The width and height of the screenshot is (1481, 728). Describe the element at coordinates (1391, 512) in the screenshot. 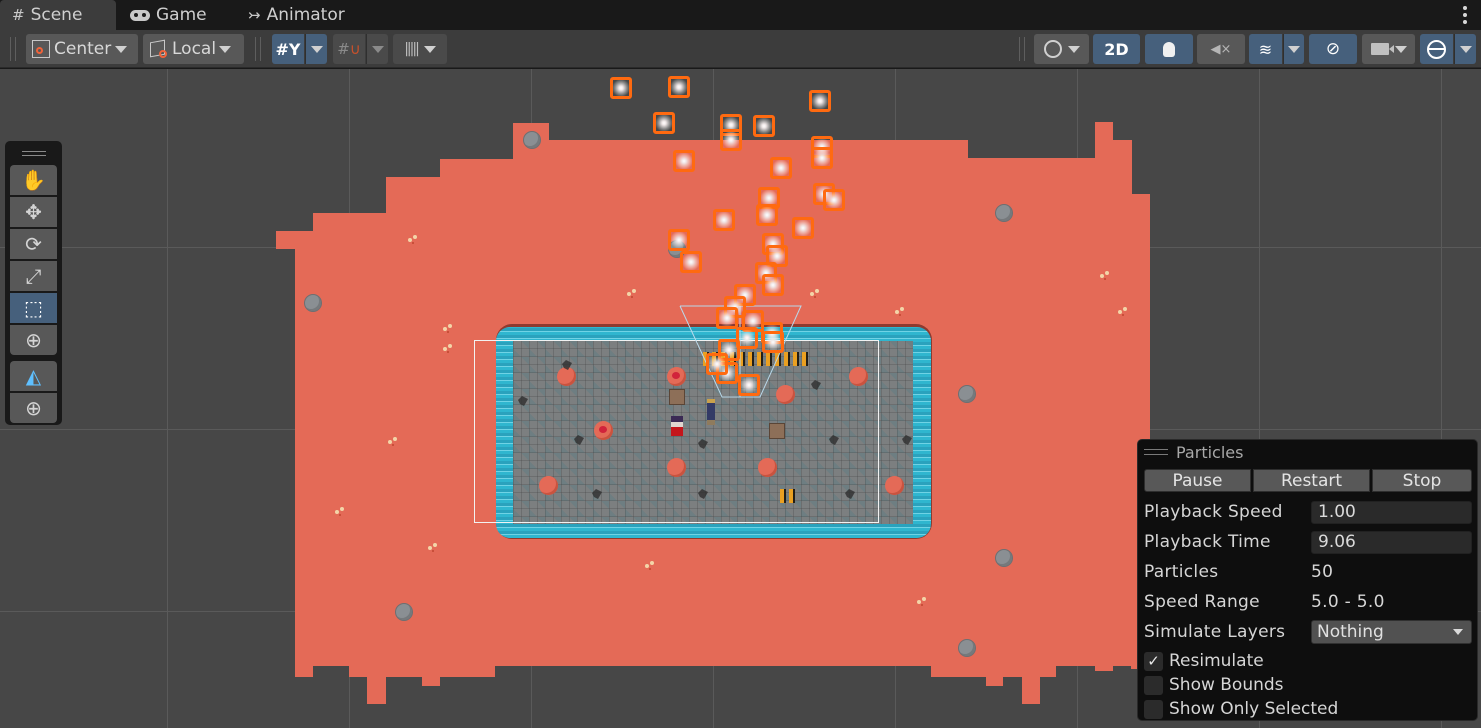

I see `playback-speed-field: 1.00` at that location.